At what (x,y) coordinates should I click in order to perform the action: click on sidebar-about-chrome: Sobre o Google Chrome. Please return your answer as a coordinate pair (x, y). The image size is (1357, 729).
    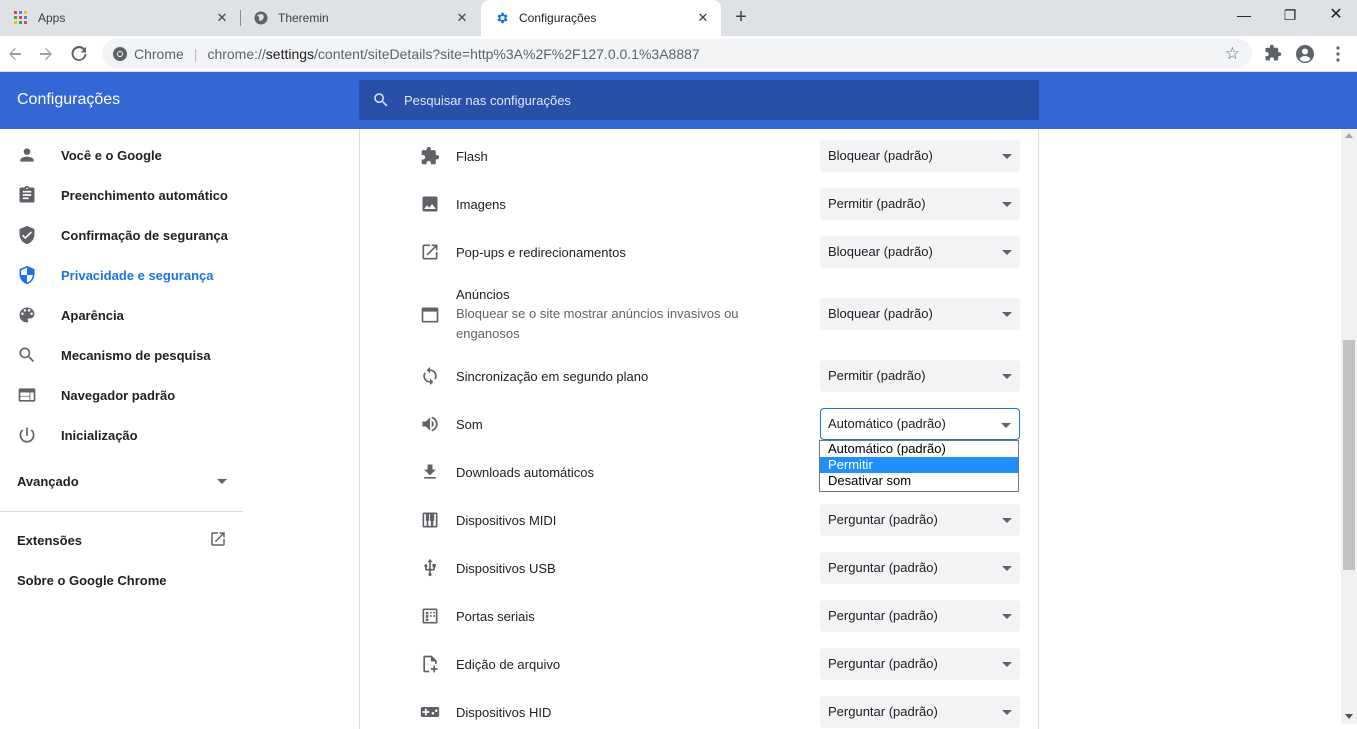
    Looking at the image, I should click on (92, 580).